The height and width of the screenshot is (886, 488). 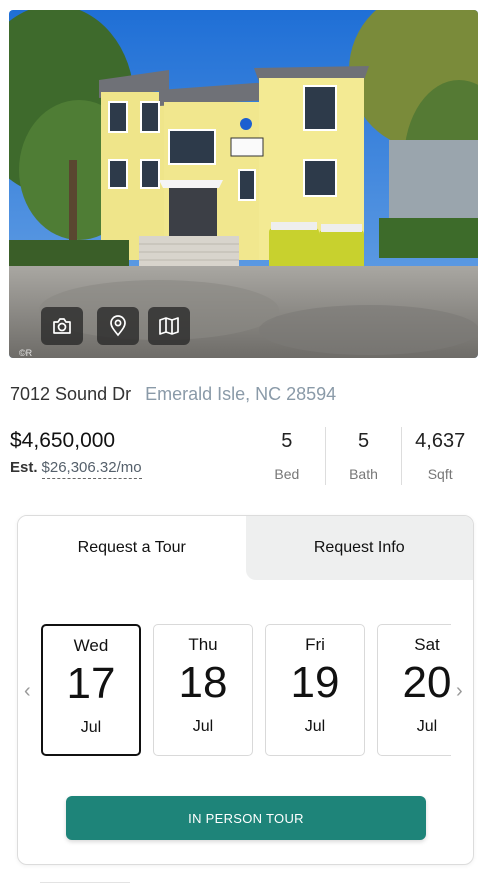 What do you see at coordinates (132, 548) in the screenshot?
I see `tab-request-tour: Request a Tour` at bounding box center [132, 548].